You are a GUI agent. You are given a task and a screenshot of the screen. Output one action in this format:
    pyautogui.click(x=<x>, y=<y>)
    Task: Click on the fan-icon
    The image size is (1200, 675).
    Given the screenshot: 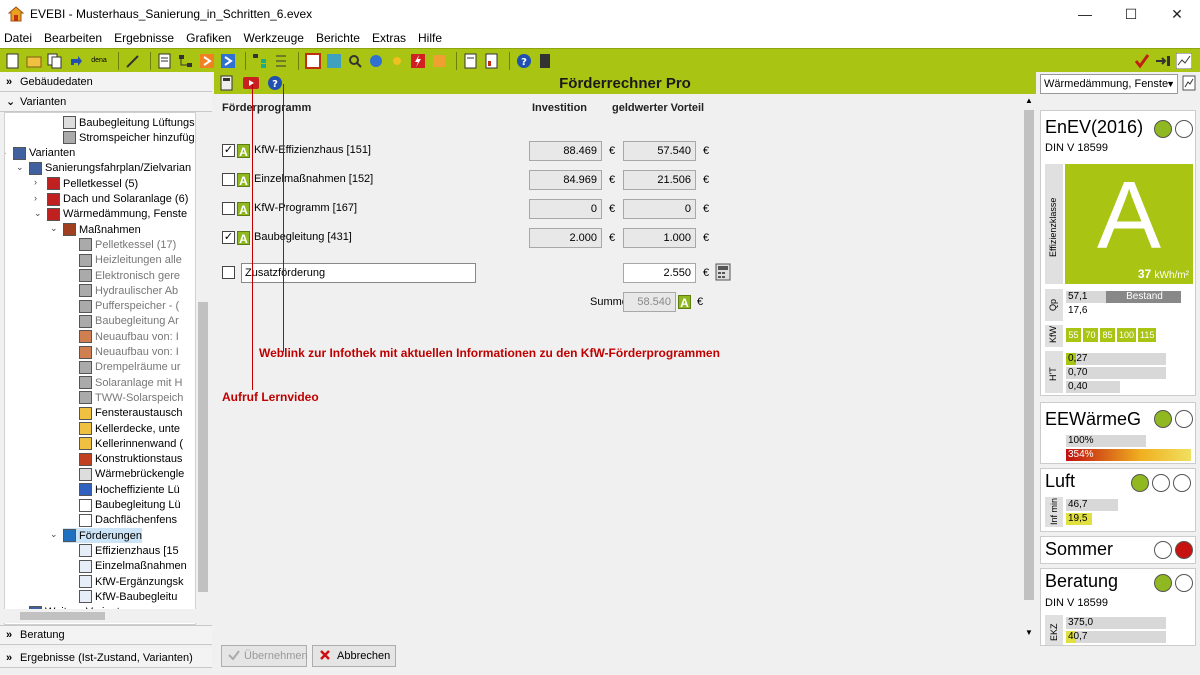 What is the action you would take?
    pyautogui.click(x=376, y=61)
    